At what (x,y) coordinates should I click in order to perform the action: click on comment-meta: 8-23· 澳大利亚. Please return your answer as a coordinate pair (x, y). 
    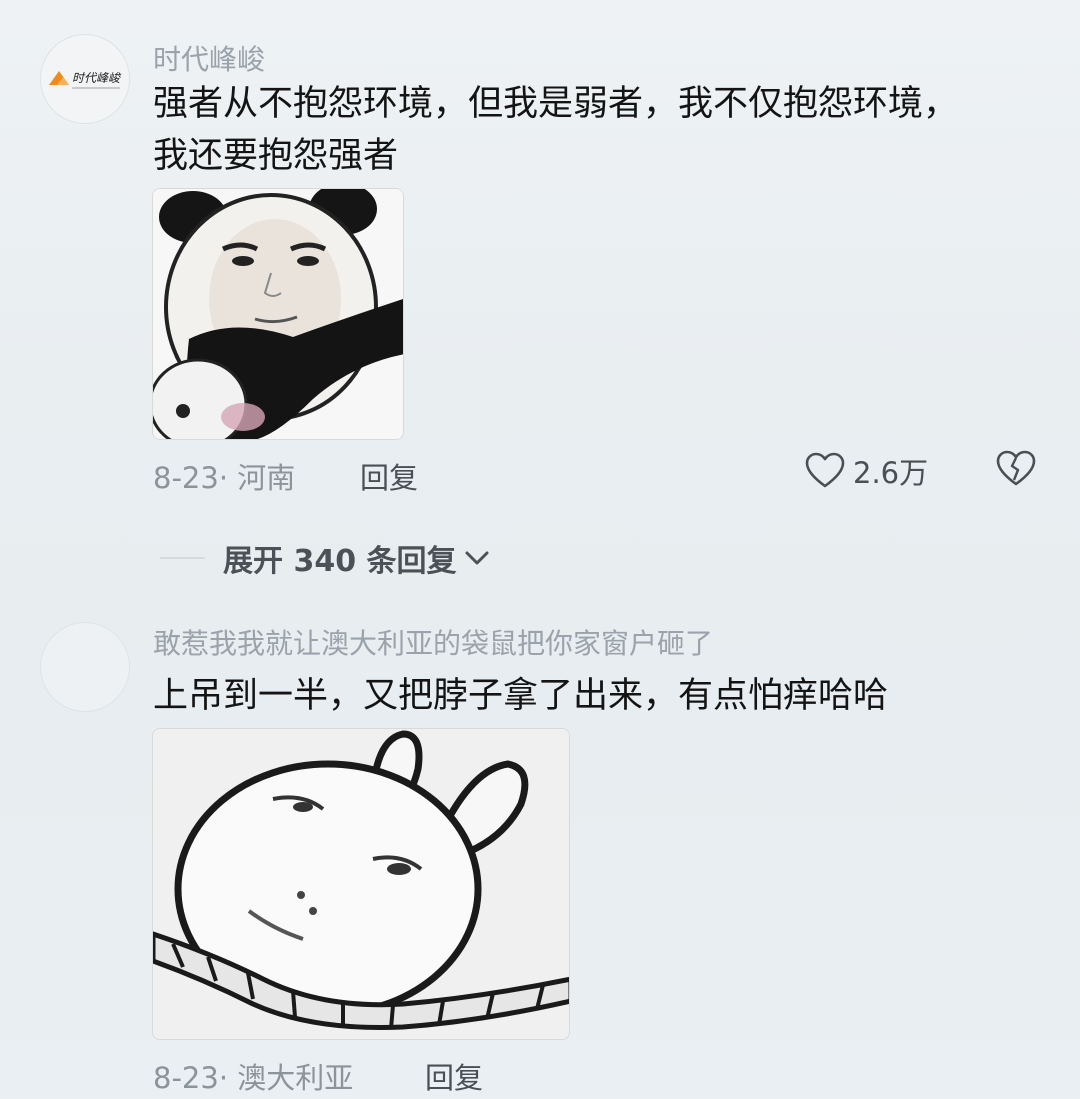
    Looking at the image, I should click on (253, 1076).